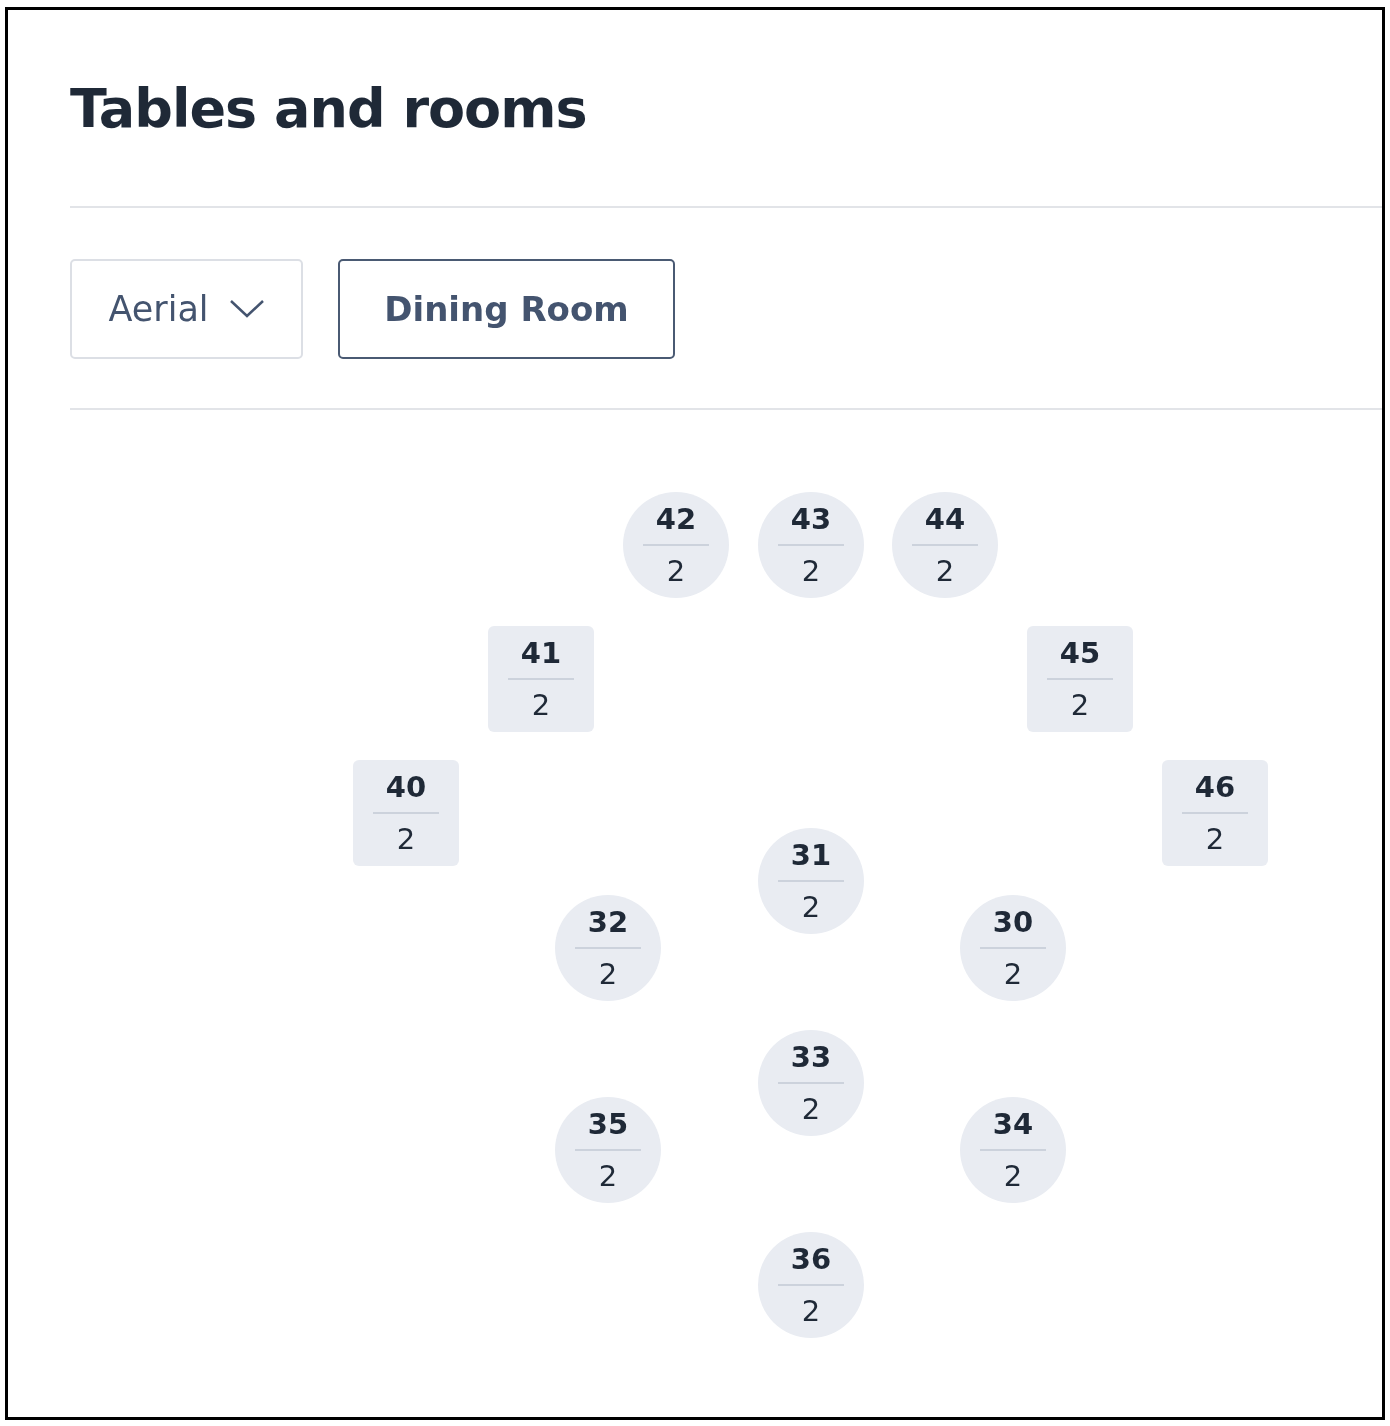 The image size is (1390, 1426). Describe the element at coordinates (1013, 1150) in the screenshot. I see `table: 34 2` at that location.